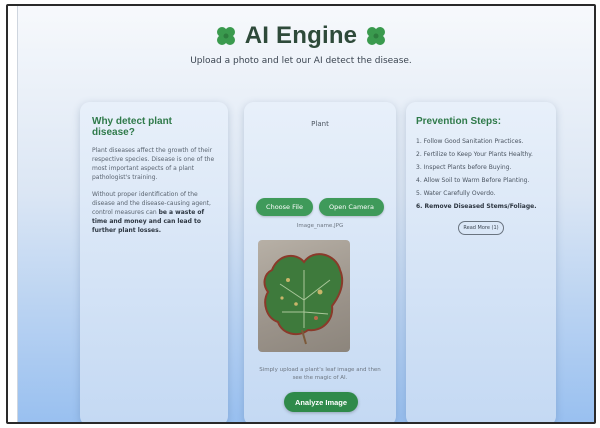 This screenshot has height=428, width=600. What do you see at coordinates (473, 180) in the screenshot?
I see `prevention-step: 4. Allow Soil to Warm Before Planting.` at bounding box center [473, 180].